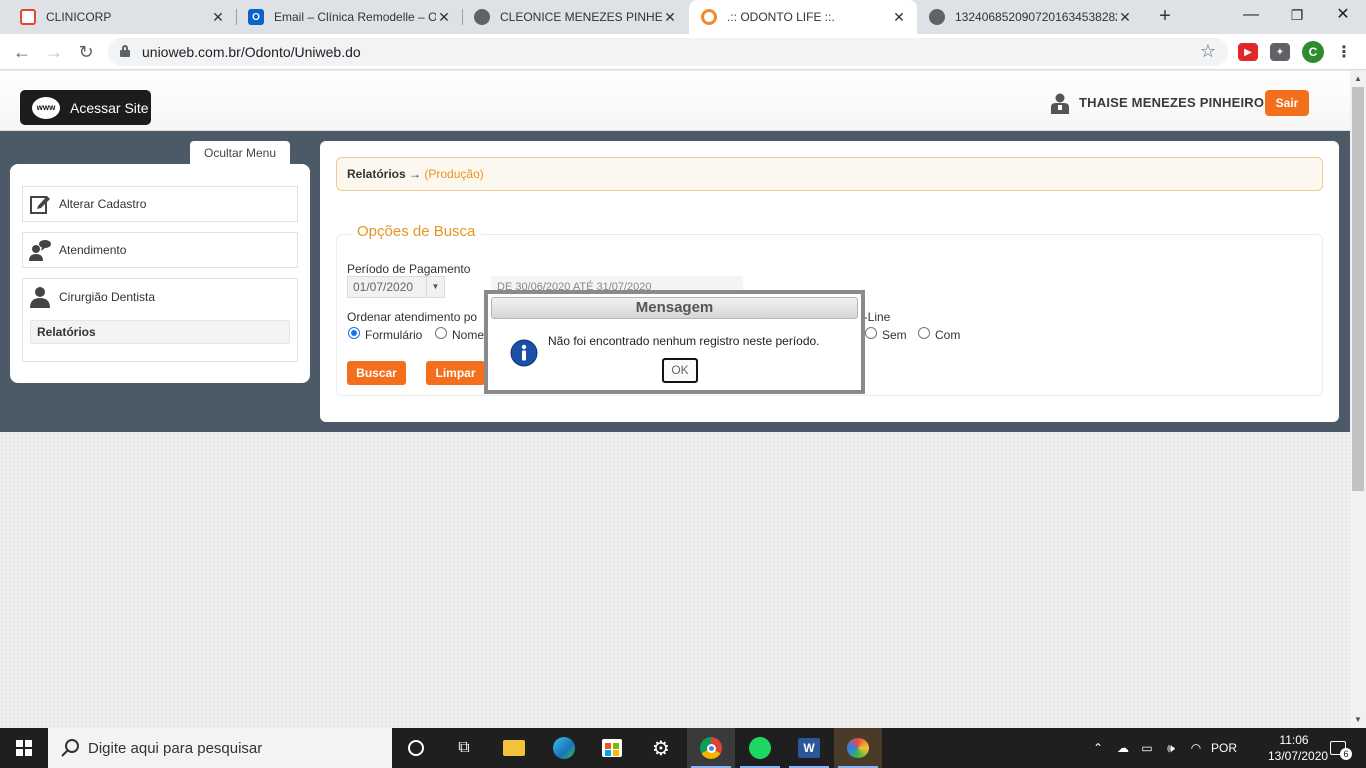 The height and width of the screenshot is (768, 1366). I want to click on tab-clinicorp: CLINICORP ✕, so click(122, 17).